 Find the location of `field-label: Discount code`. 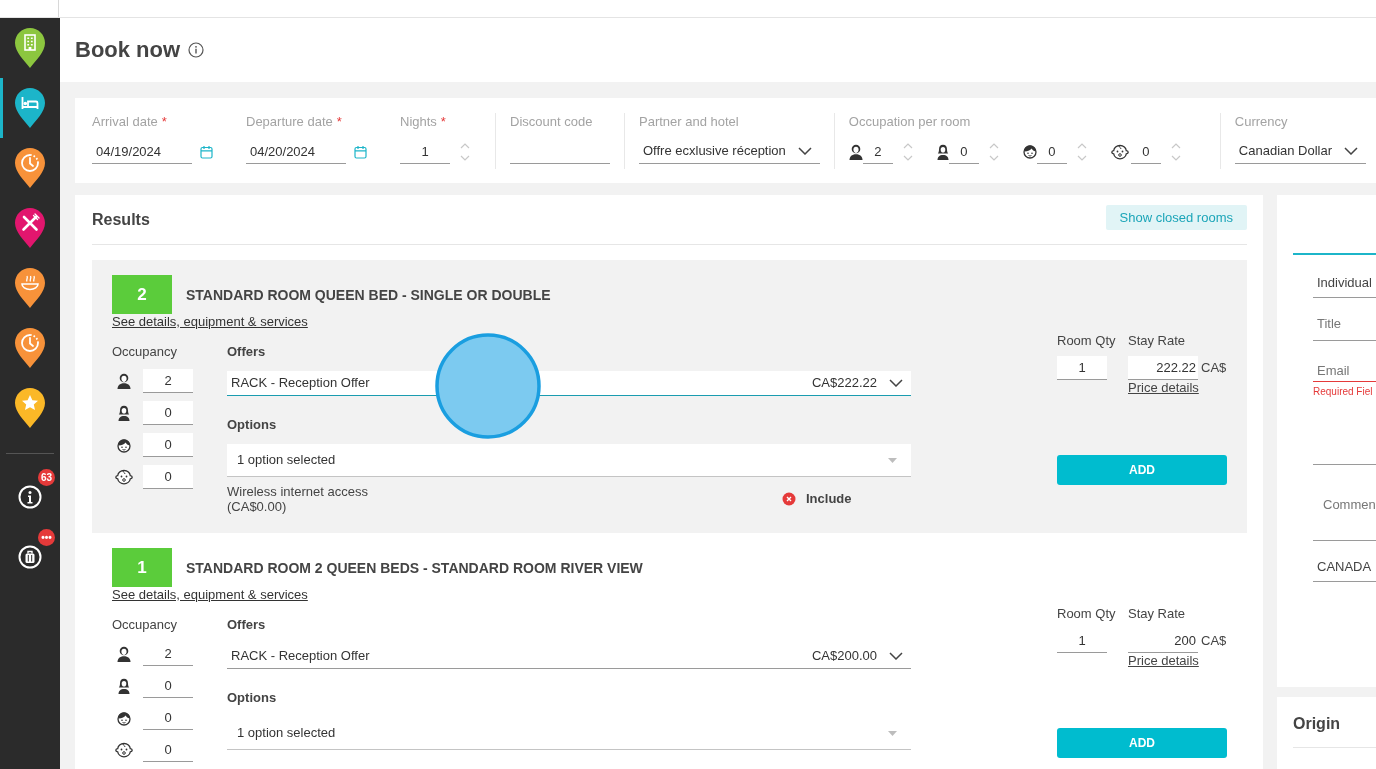

field-label: Discount code is located at coordinates (552, 122).